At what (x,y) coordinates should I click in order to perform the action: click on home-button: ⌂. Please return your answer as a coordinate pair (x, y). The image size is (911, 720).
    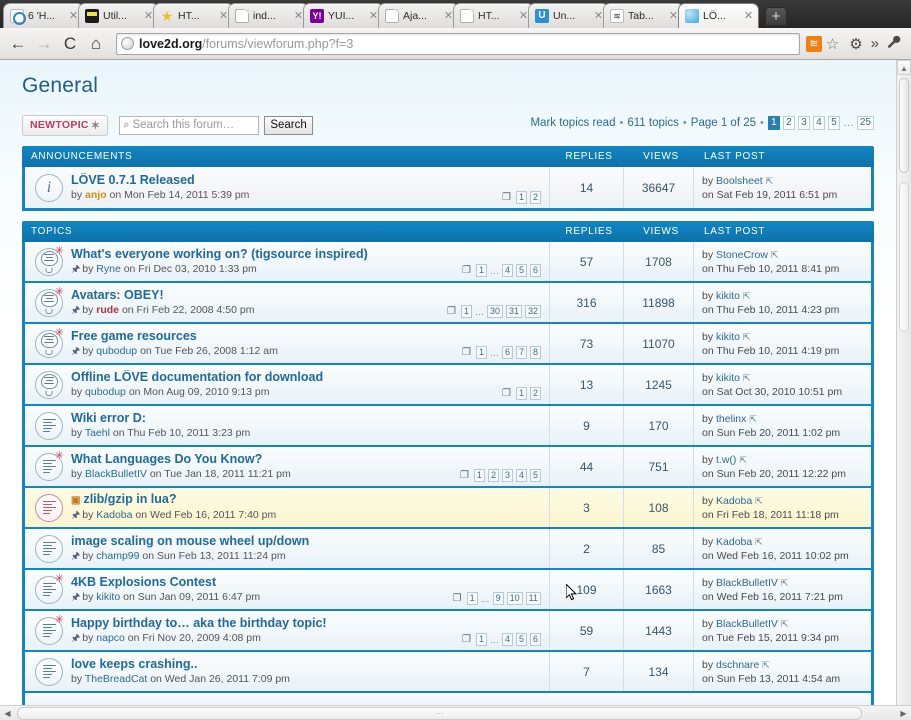
    Looking at the image, I should click on (96, 44).